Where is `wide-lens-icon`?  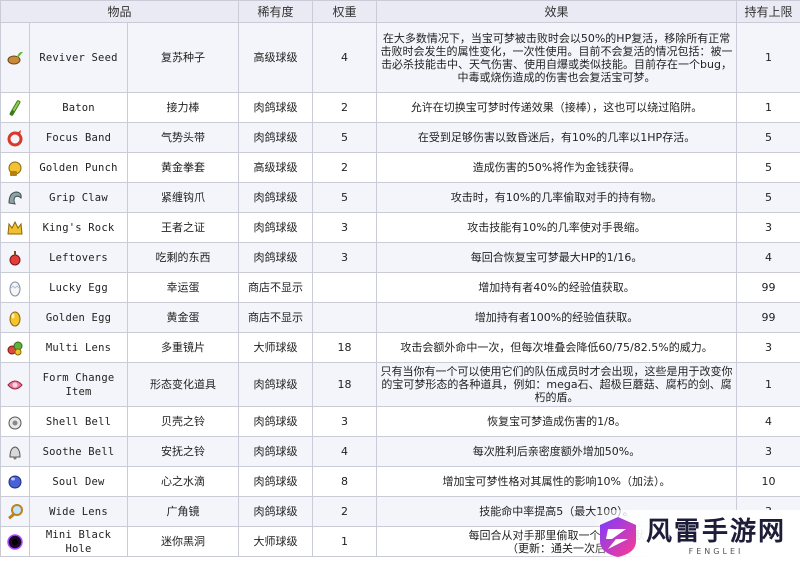 wide-lens-icon is located at coordinates (15, 512).